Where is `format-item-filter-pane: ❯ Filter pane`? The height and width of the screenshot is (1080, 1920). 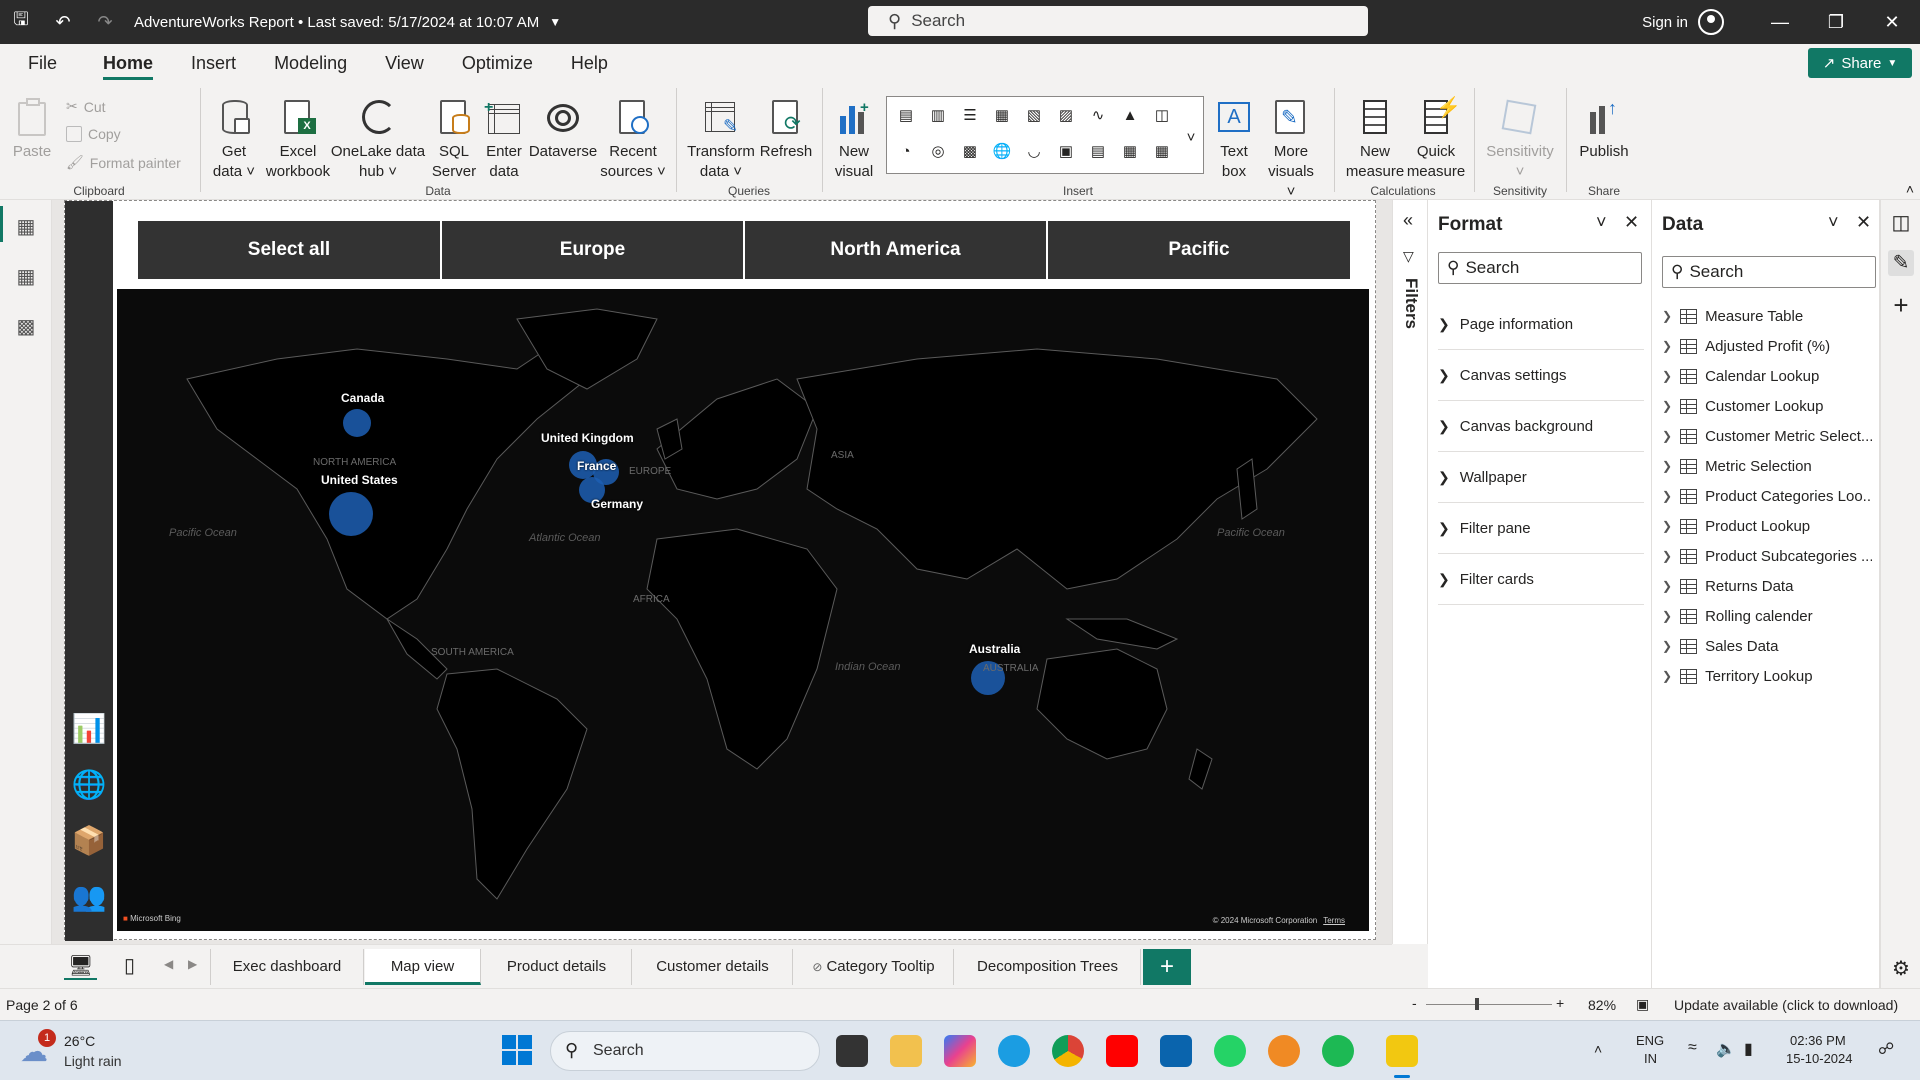 format-item-filter-pane: ❯ Filter pane is located at coordinates (1541, 529).